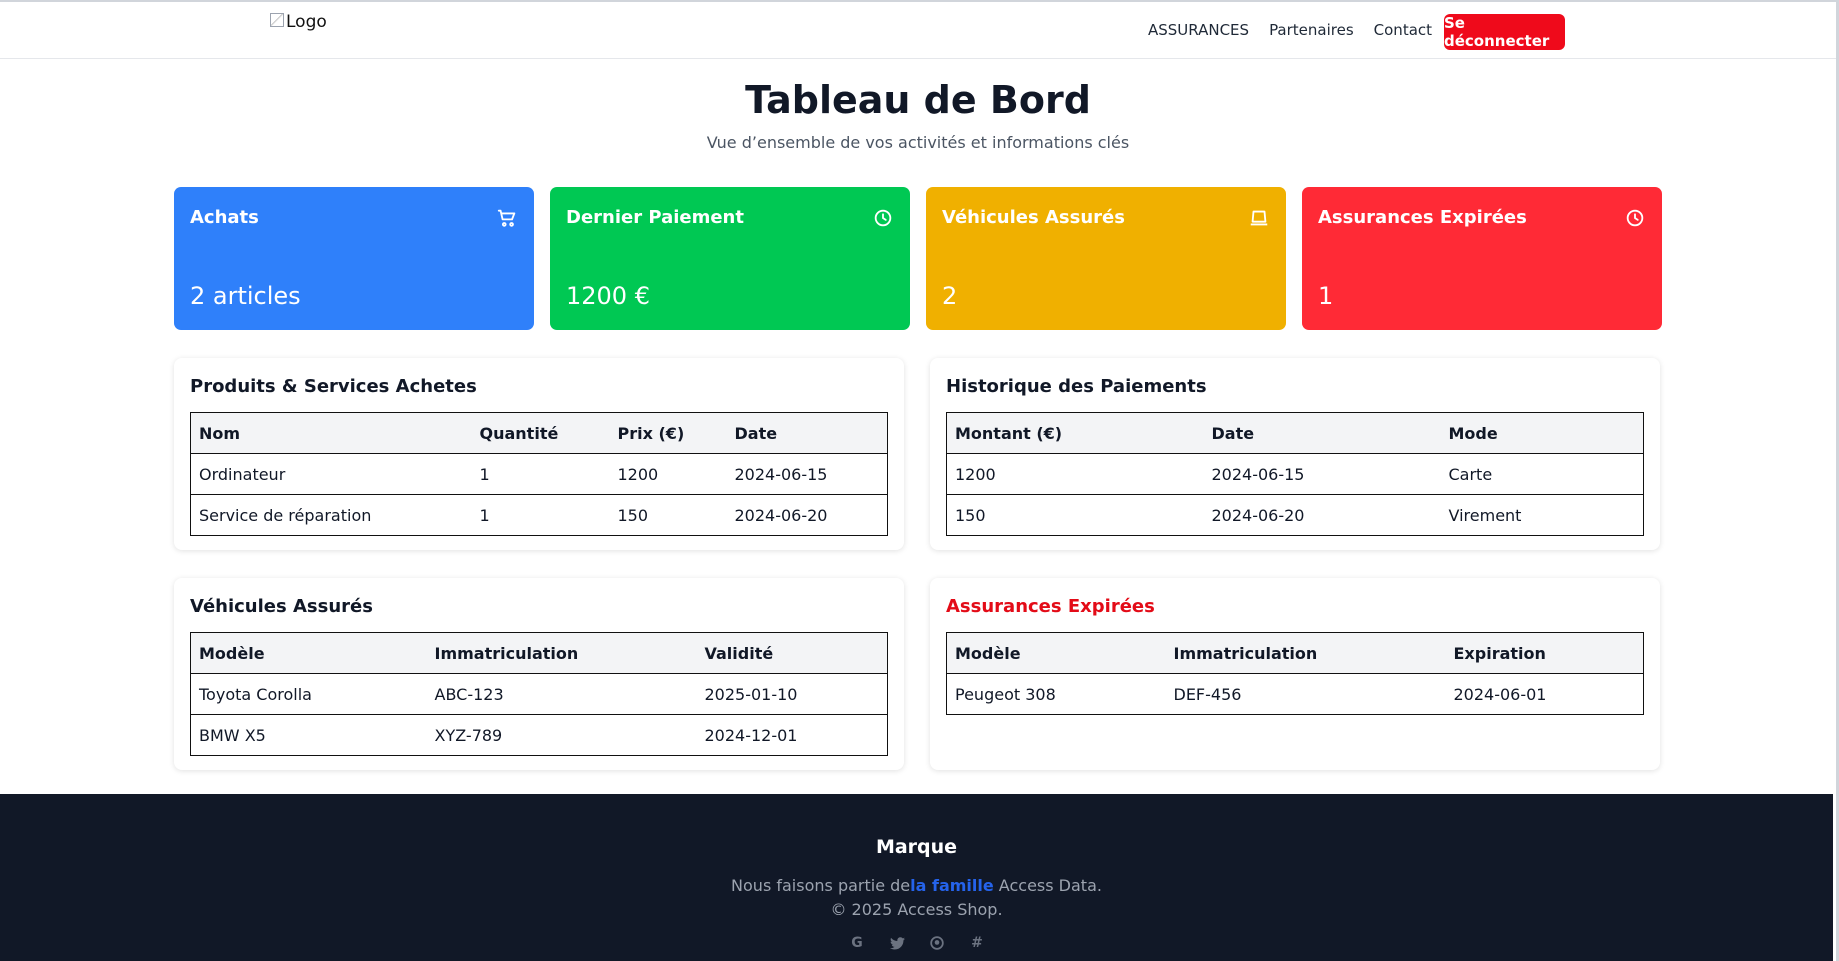  Describe the element at coordinates (1047, 885) in the screenshot. I see `footer-text-suffix: Access Data.` at that location.